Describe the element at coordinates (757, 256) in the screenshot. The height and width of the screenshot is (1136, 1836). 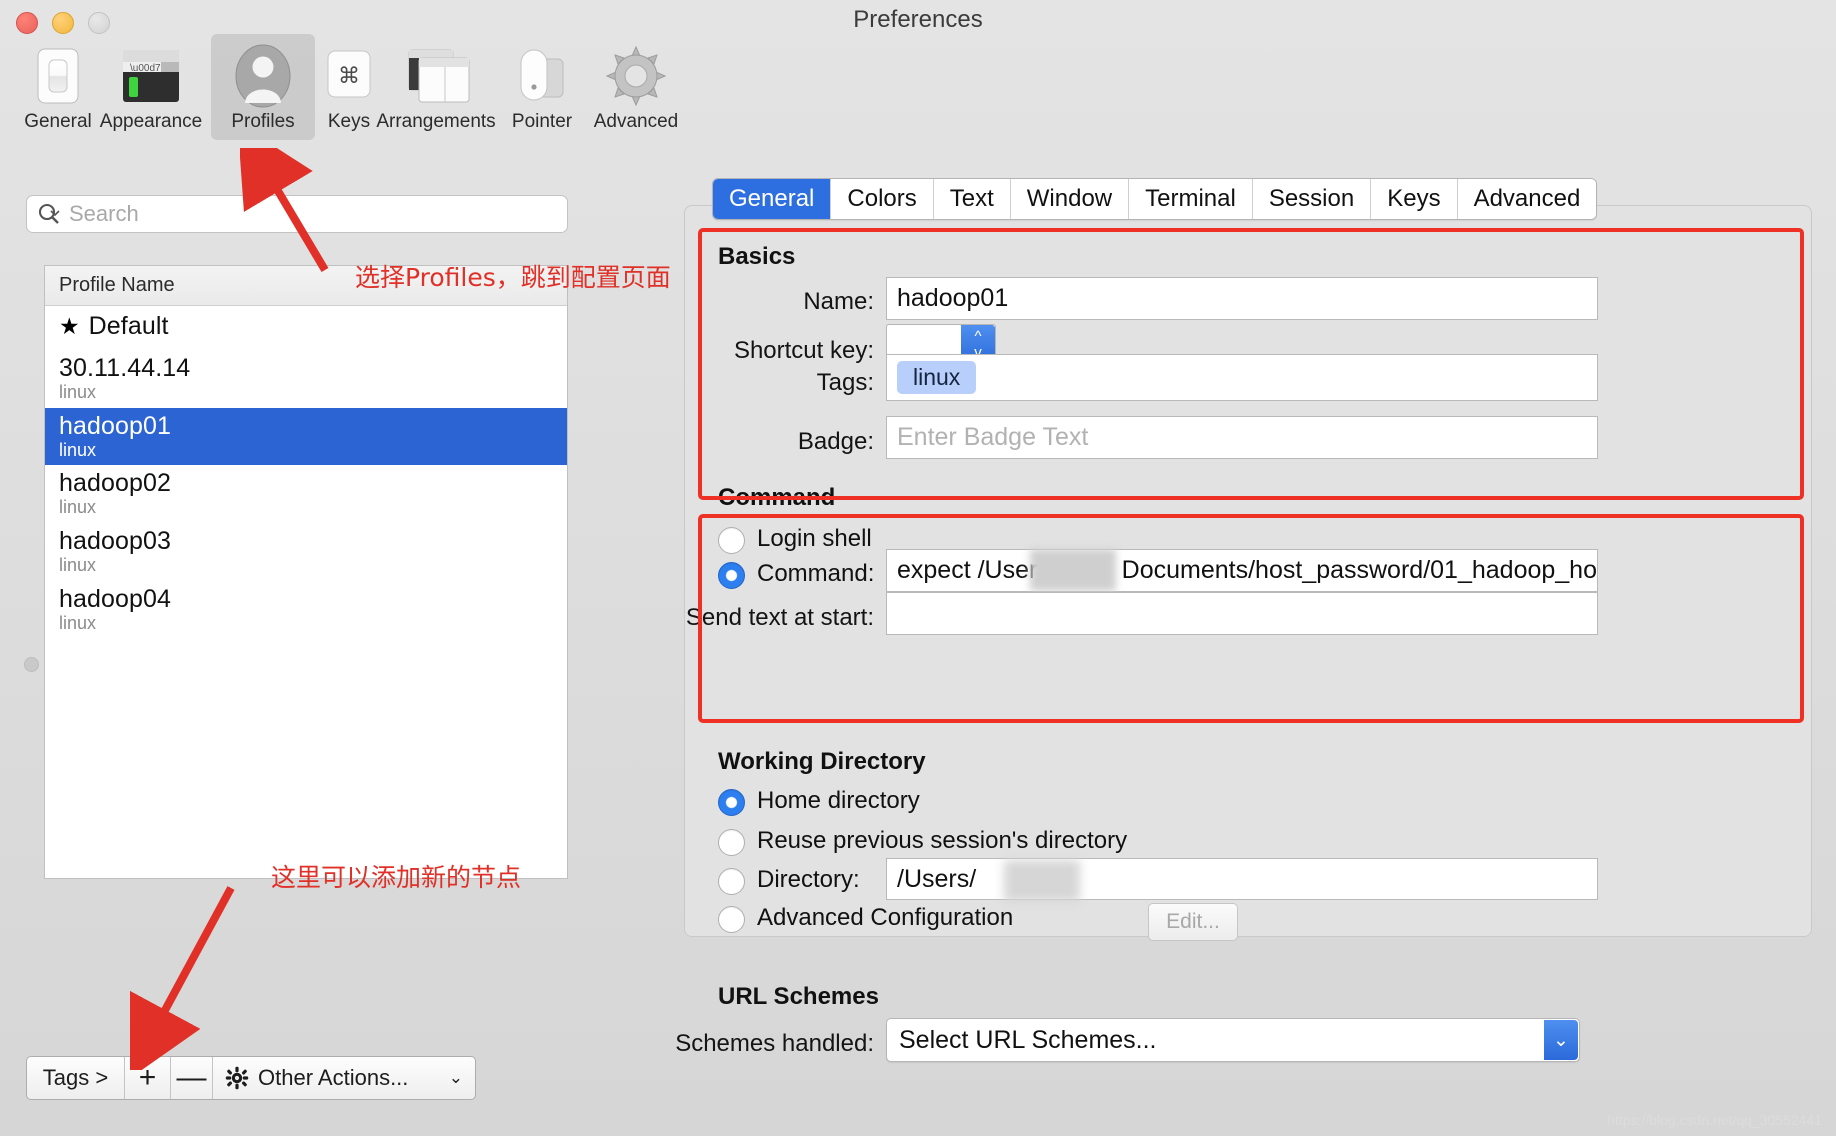
I see `basics-section-title: Basics` at that location.